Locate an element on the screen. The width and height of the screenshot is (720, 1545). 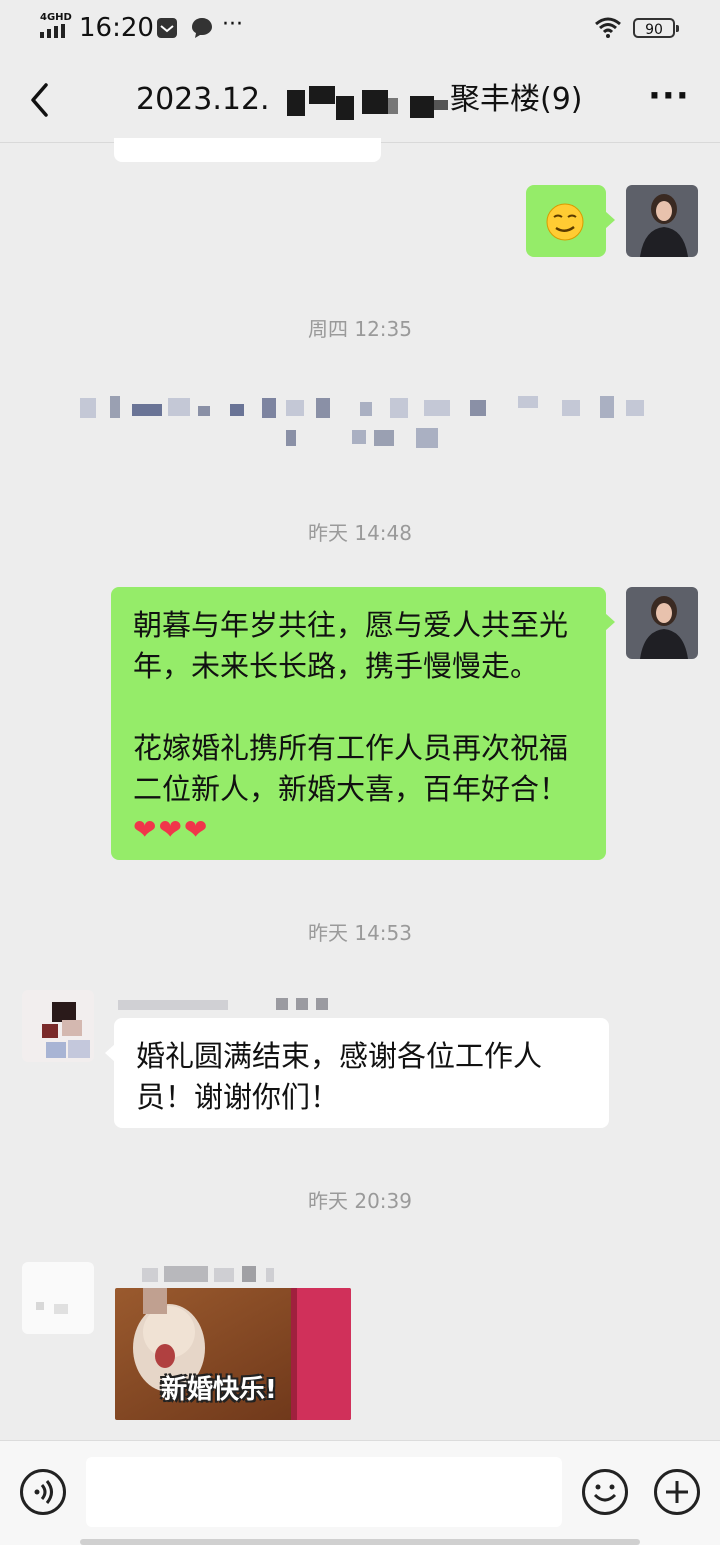
message-bubble-contact: 婚礼圆满结束，感谢各位工作人员！谢谢你们！ is located at coordinates (357, 1073).